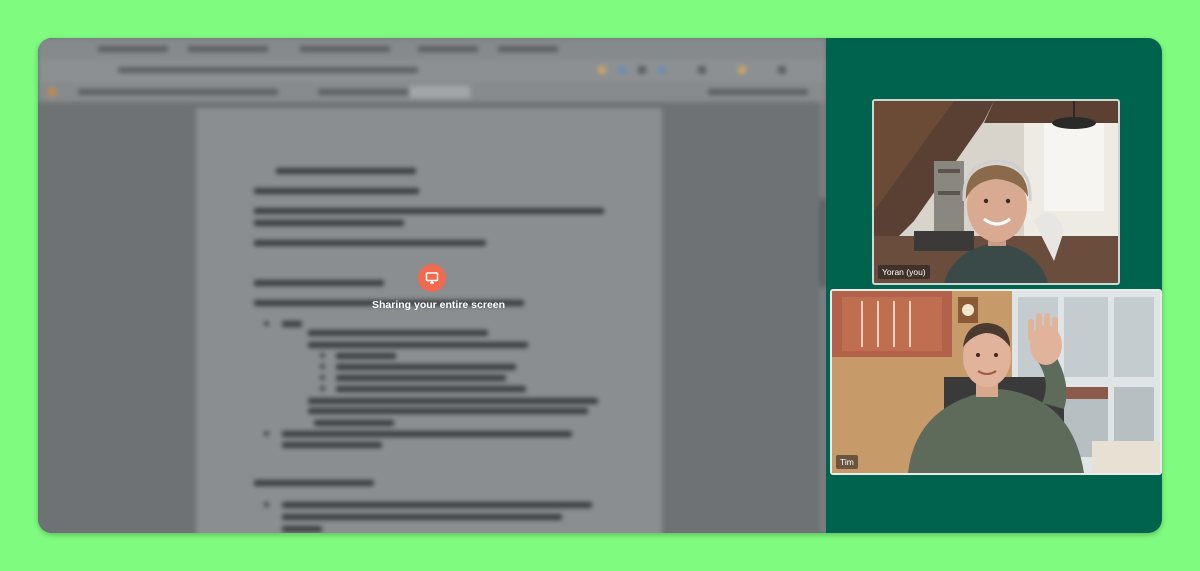  I want to click on participant-tile-self: Yoran (you), so click(996, 192).